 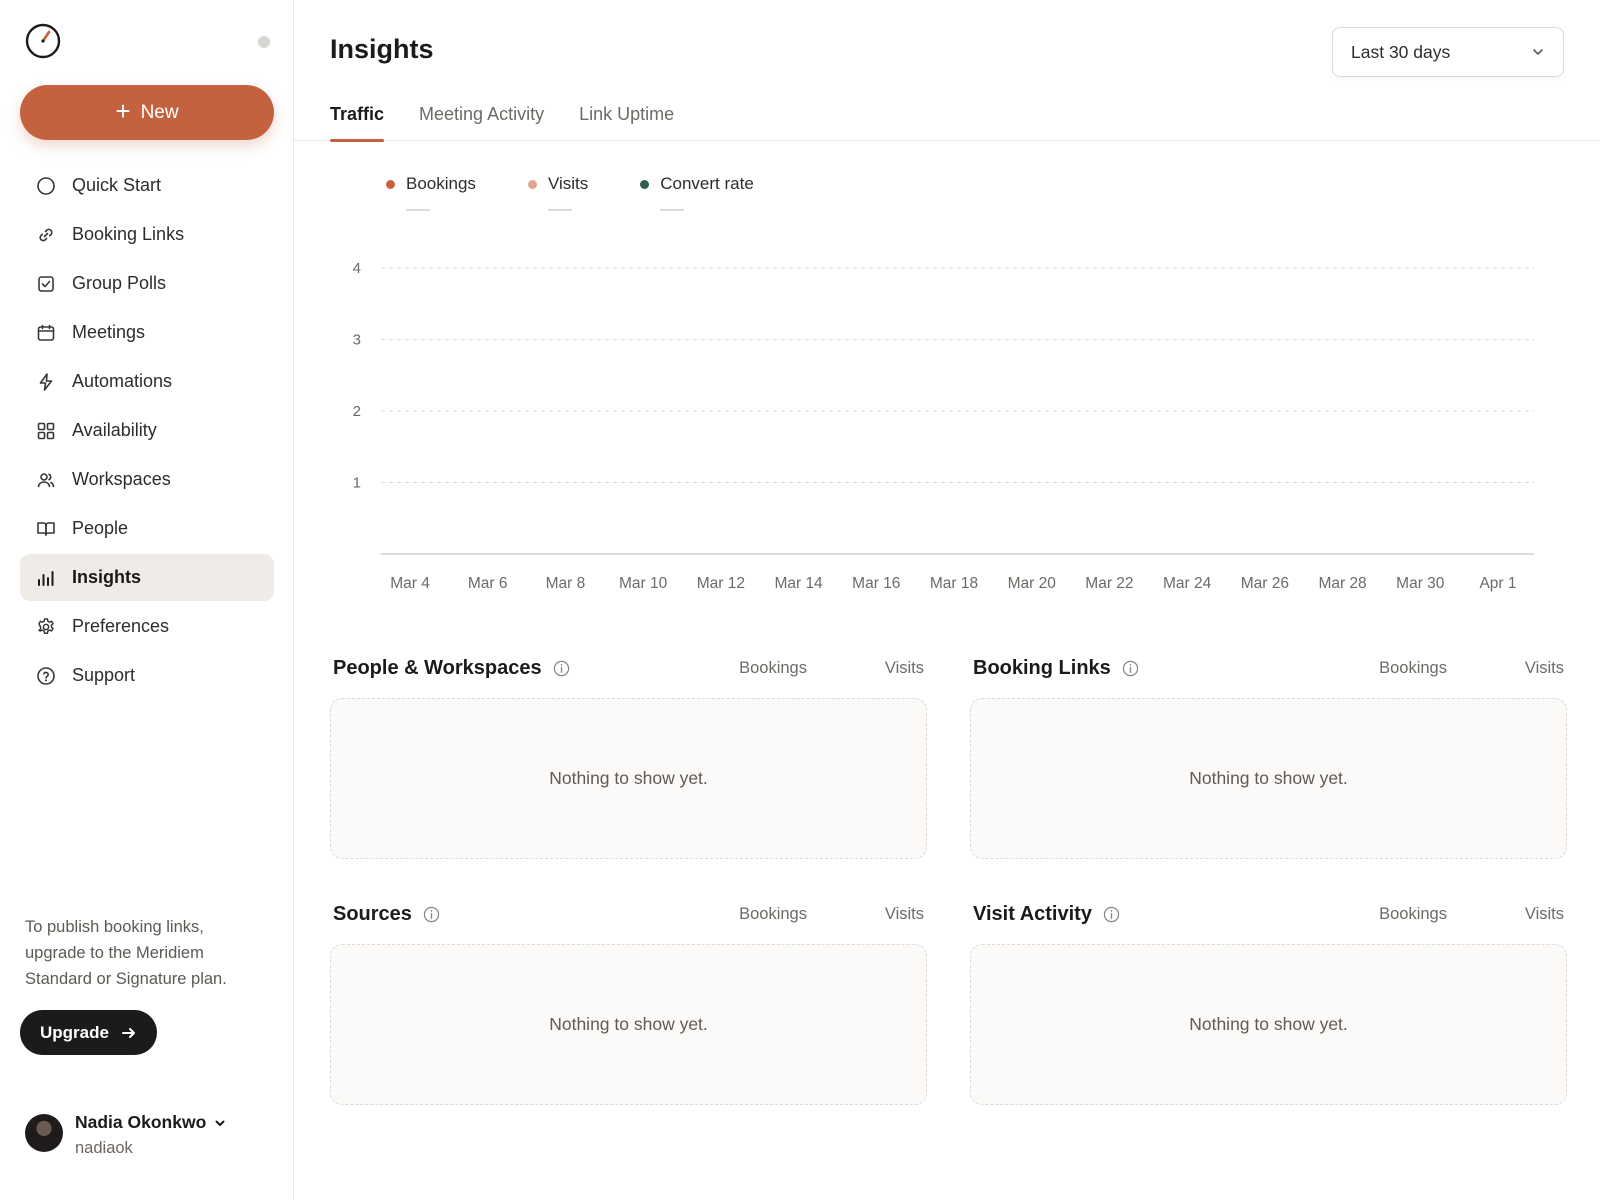 I want to click on calendar-icon, so click(x=46, y=332).